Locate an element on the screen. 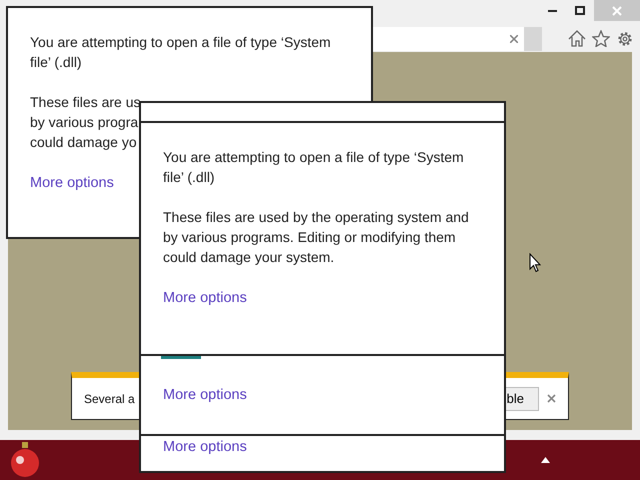 The height and width of the screenshot is (480, 640). notification-text: Several a is located at coordinates (109, 399).